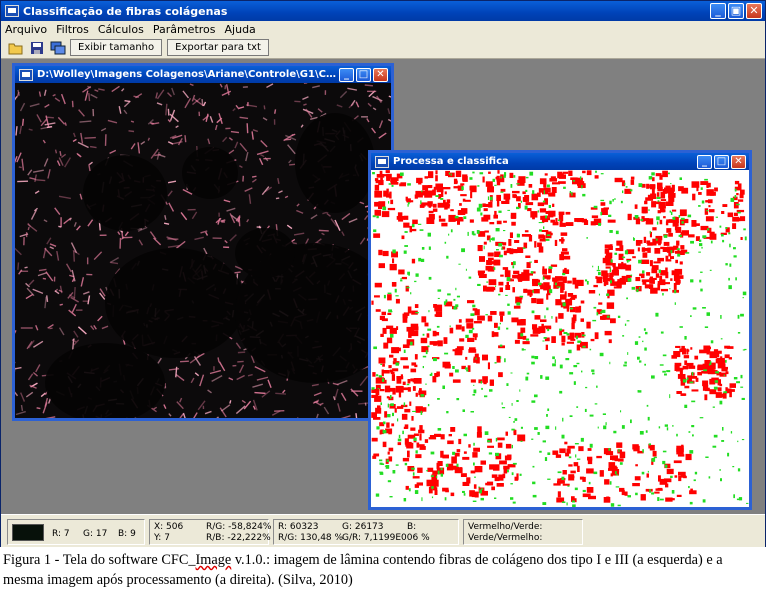 The height and width of the screenshot is (600, 766). Describe the element at coordinates (412, 527) in the screenshot. I see `total-b: B:` at that location.